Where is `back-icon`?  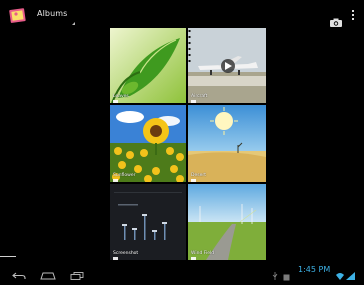 back-icon is located at coordinates (19, 274).